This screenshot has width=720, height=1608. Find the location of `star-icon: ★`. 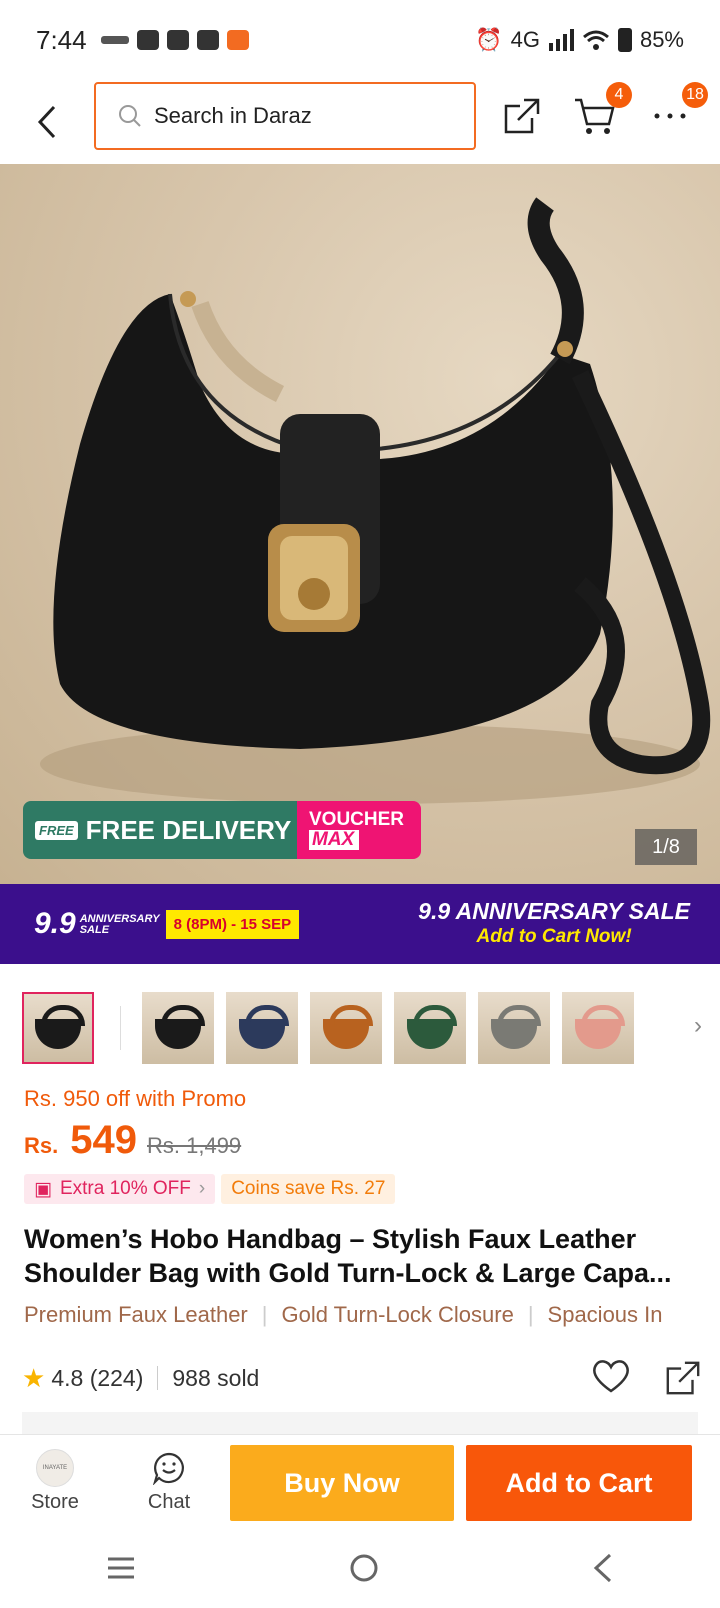

star-icon: ★ is located at coordinates (34, 1377).